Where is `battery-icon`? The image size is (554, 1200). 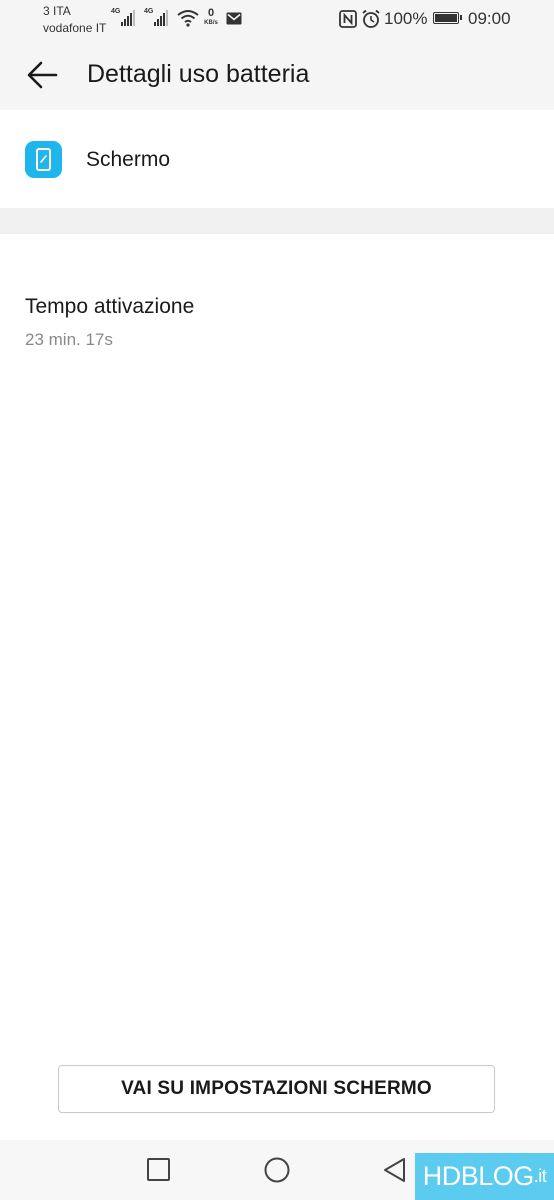 battery-icon is located at coordinates (447, 18).